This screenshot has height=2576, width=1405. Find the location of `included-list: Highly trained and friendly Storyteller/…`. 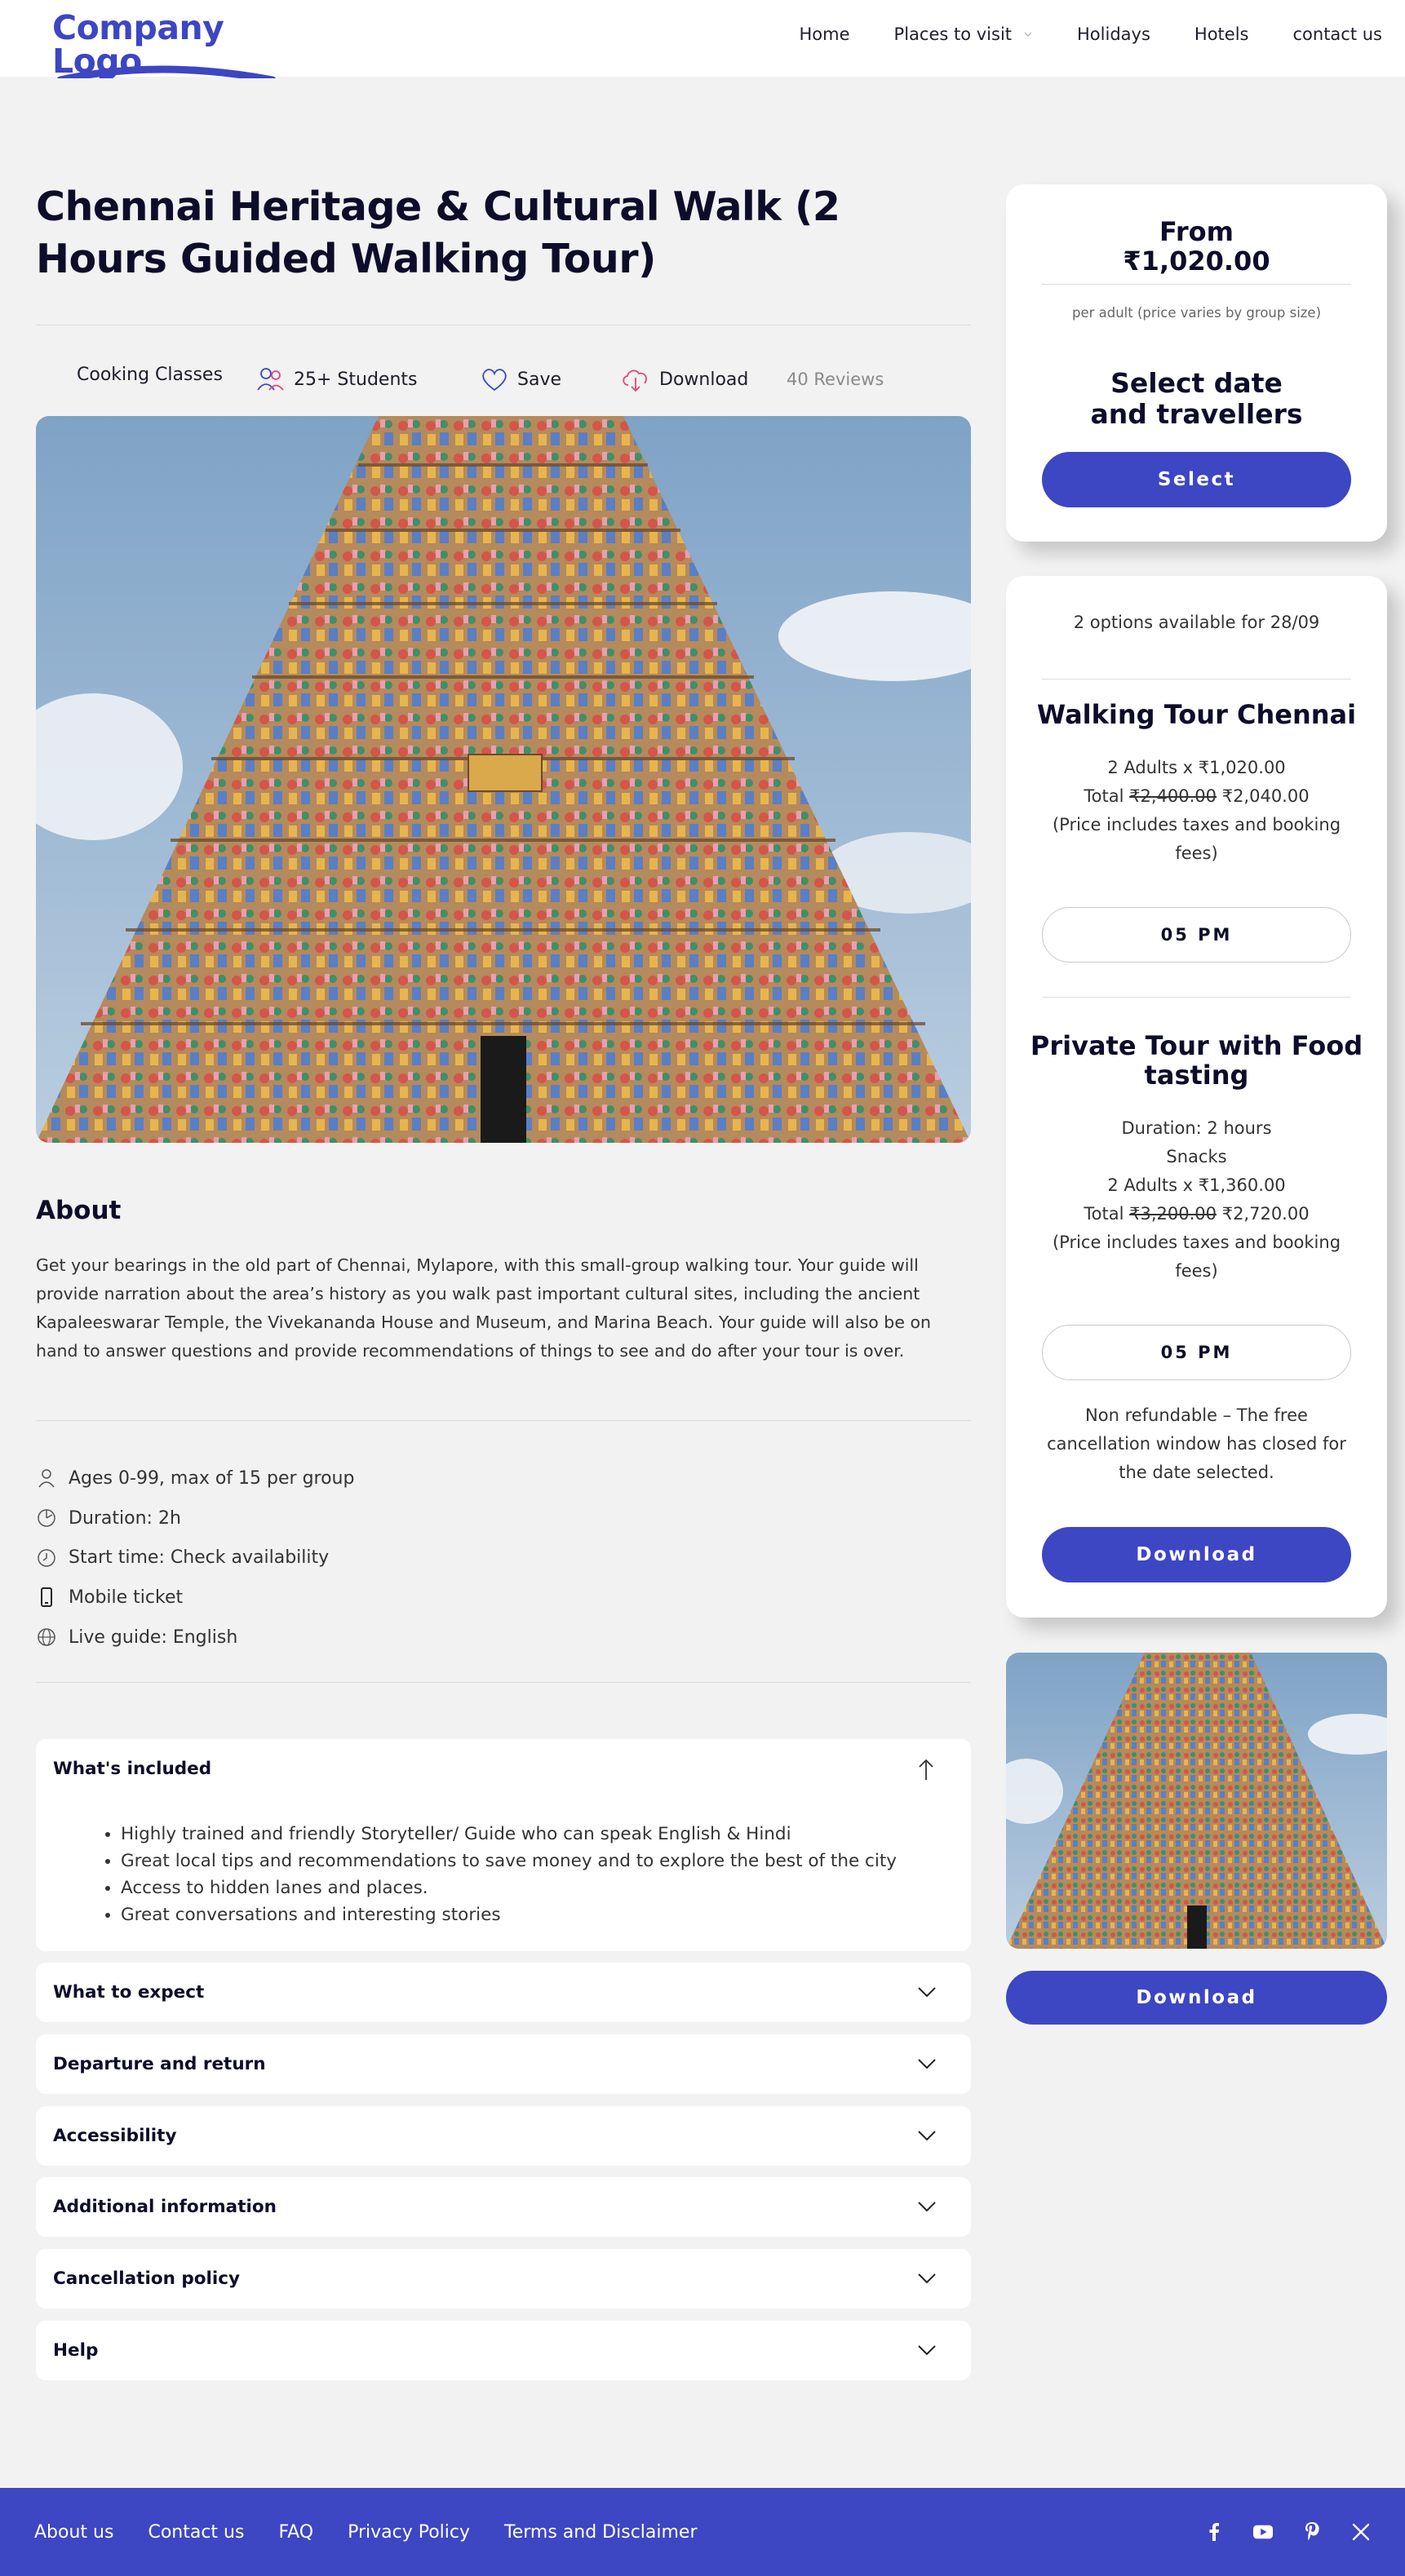

included-list: Highly trained and friendly Storyteller/… is located at coordinates (509, 1874).